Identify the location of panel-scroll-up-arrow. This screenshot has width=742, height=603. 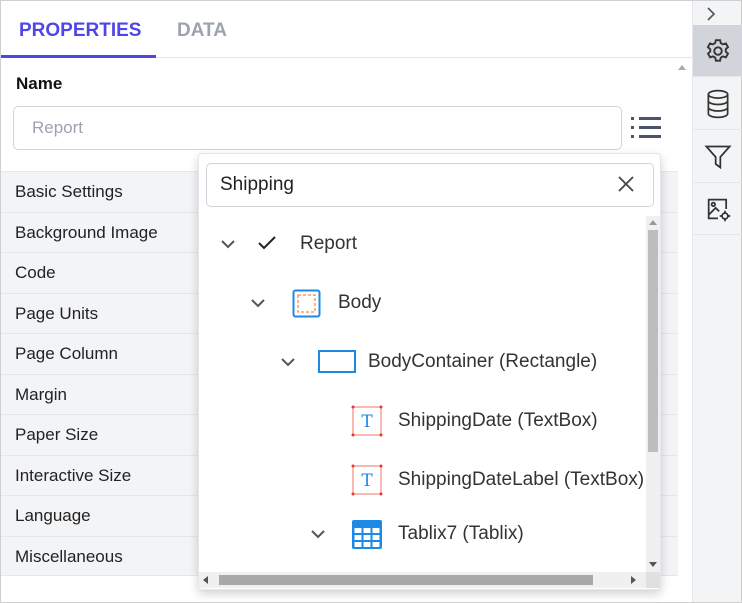
(682, 67).